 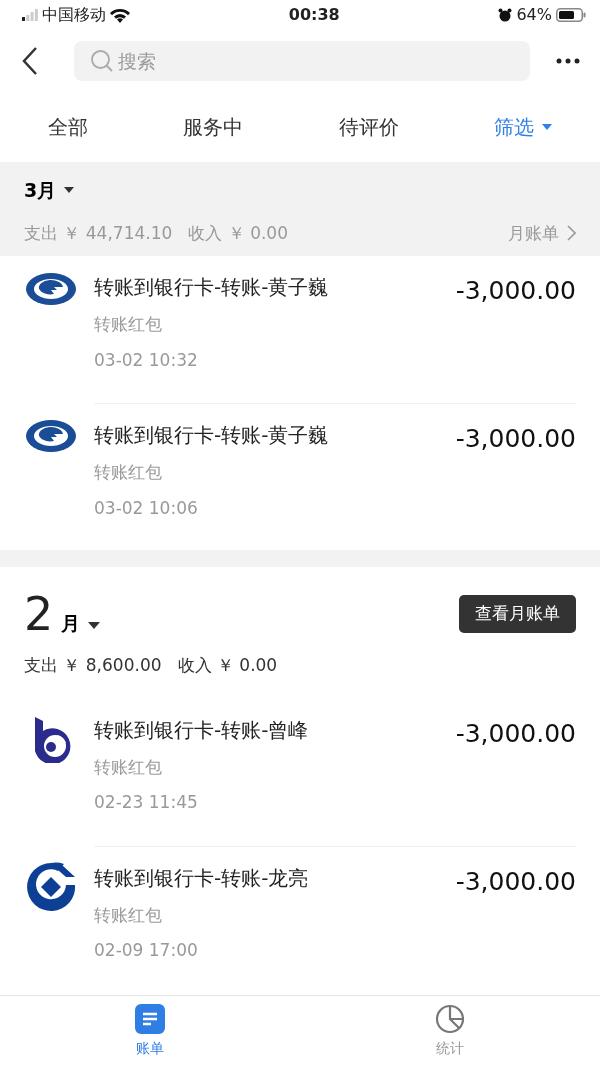 What do you see at coordinates (30, 15) in the screenshot?
I see `signal-icon` at bounding box center [30, 15].